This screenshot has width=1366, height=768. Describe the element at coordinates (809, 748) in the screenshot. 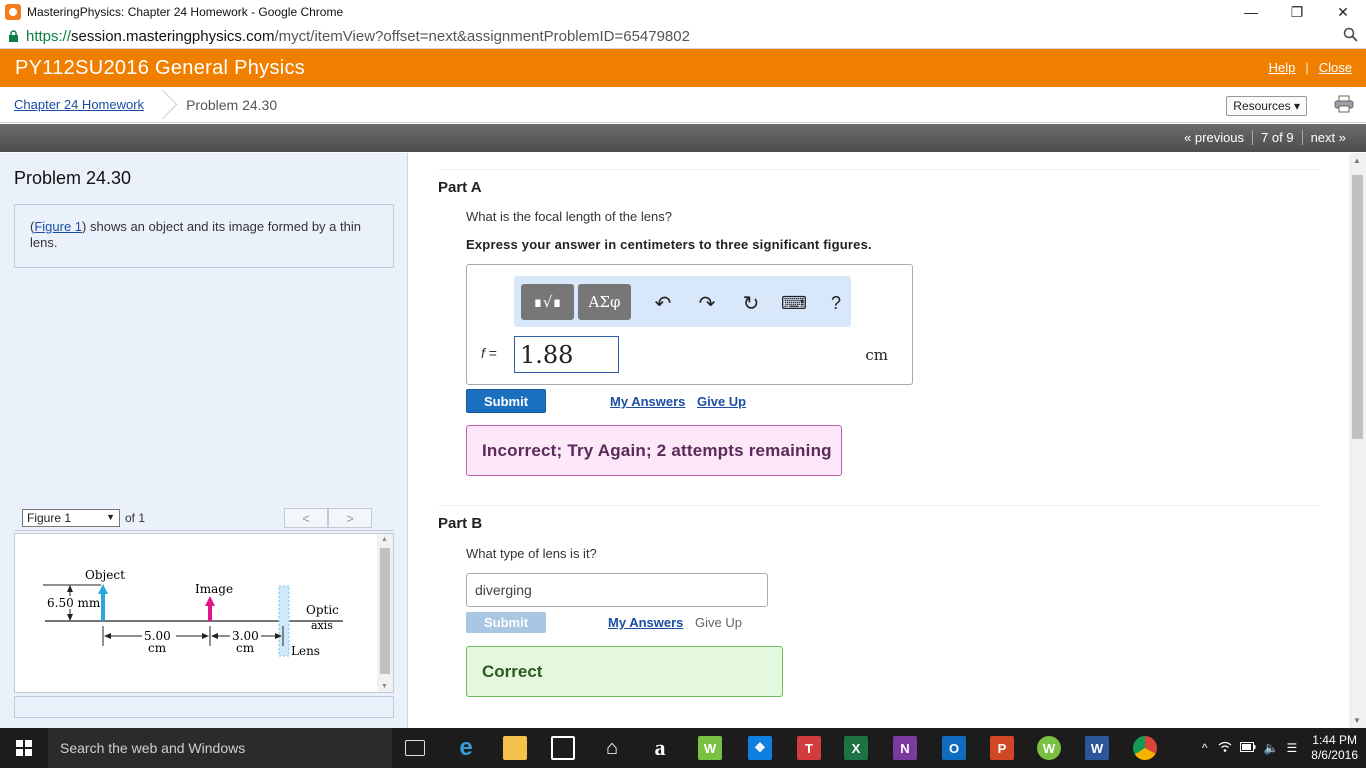

I see `t-app-icon: T` at that location.